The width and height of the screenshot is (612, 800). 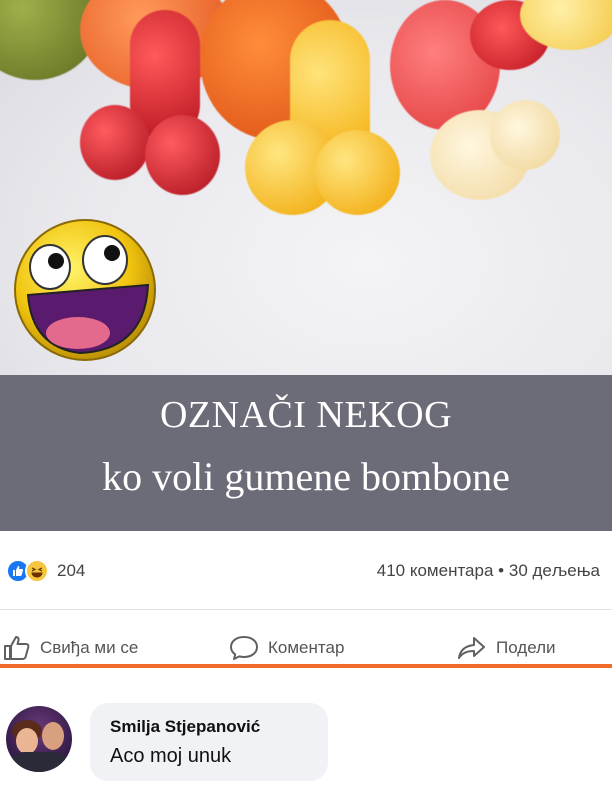 What do you see at coordinates (306, 476) in the screenshot?
I see `banner-subtitle: ko voli gumene bombone` at bounding box center [306, 476].